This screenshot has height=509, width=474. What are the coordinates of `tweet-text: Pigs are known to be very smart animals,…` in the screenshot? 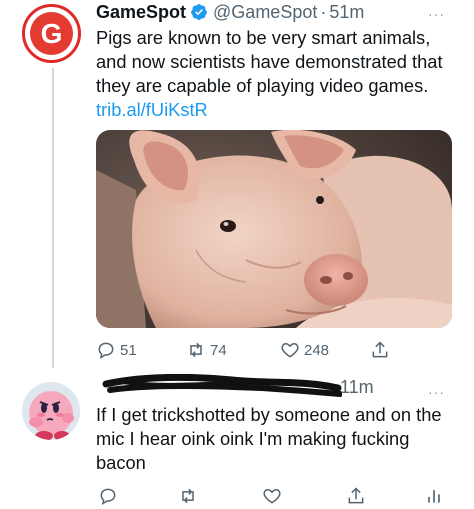 It's located at (276, 74).